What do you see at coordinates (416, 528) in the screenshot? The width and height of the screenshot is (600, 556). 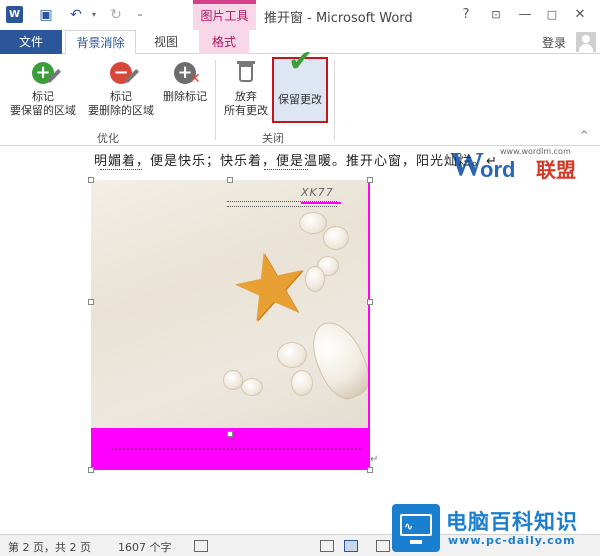 I see `monitor-logo-icon: ∿` at bounding box center [416, 528].